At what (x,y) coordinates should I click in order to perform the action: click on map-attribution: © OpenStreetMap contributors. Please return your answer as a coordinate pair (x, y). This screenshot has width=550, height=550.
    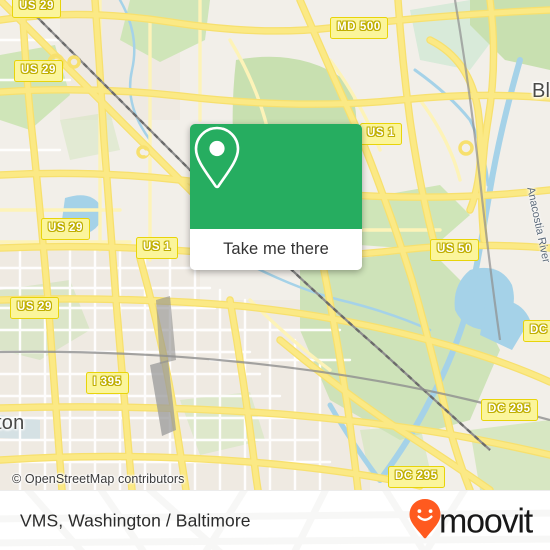
    Looking at the image, I should click on (98, 479).